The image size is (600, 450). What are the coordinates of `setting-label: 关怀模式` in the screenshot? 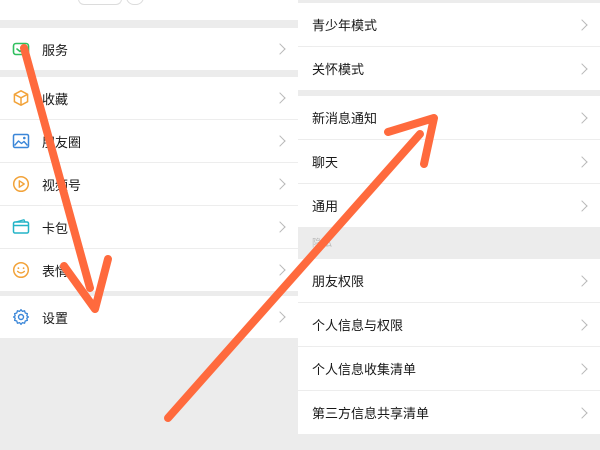 It's located at (338, 70).